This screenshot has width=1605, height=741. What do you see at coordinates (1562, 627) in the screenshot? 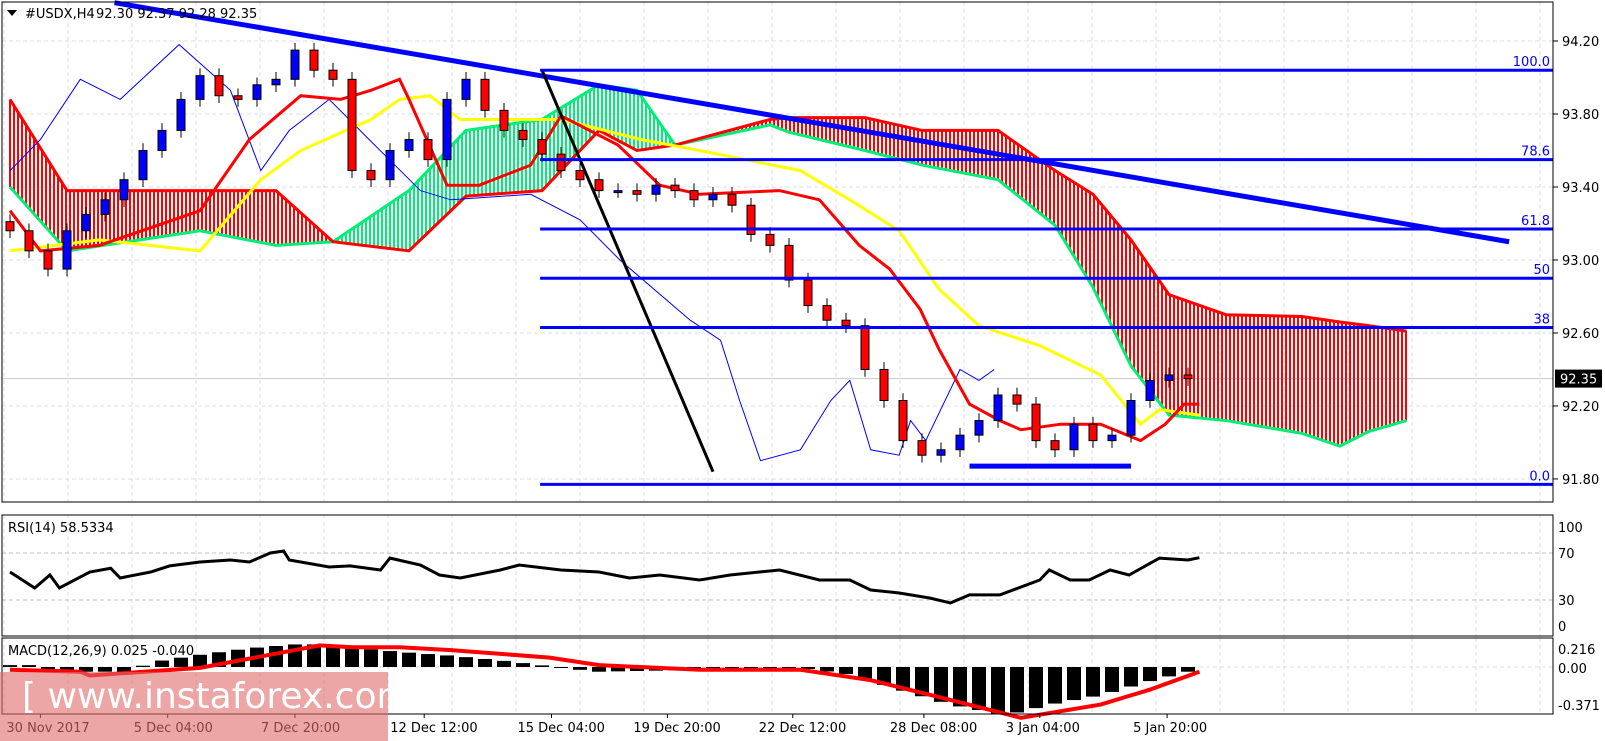
I see `rsi-tick-label: 0` at bounding box center [1562, 627].